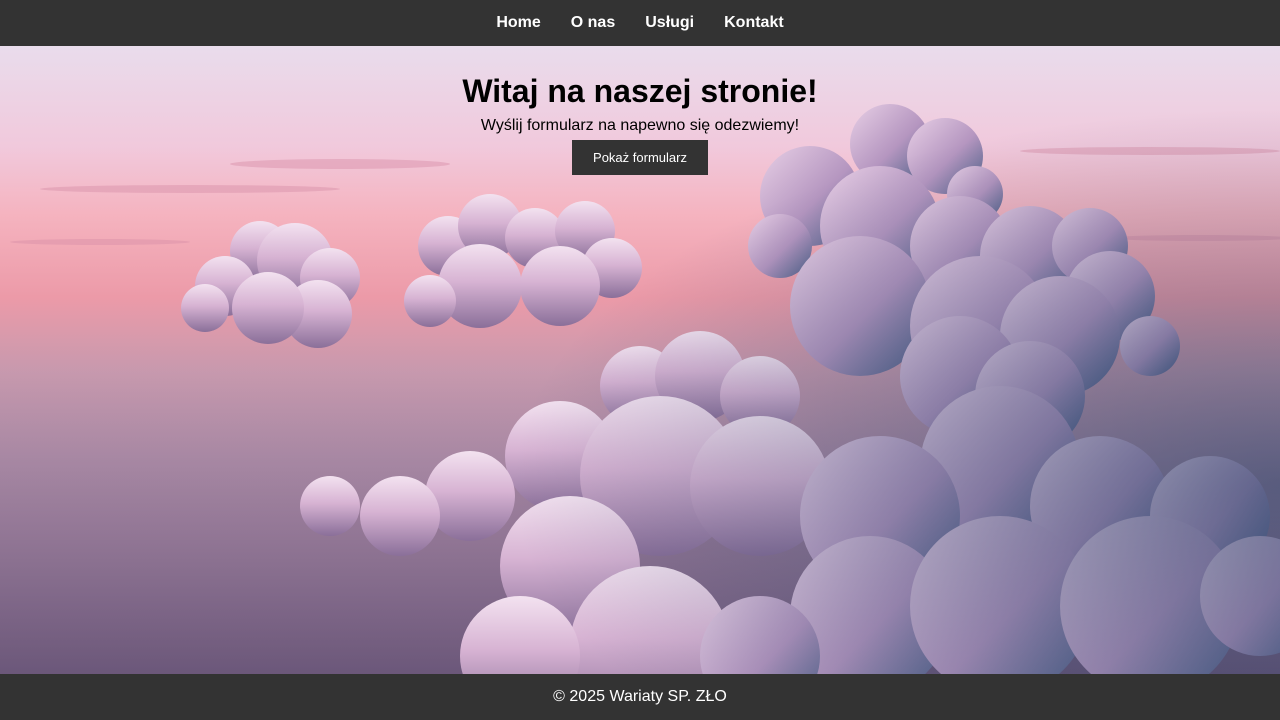 This screenshot has height=720, width=1280. I want to click on show-form-button: Pokaż formularz, so click(640, 157).